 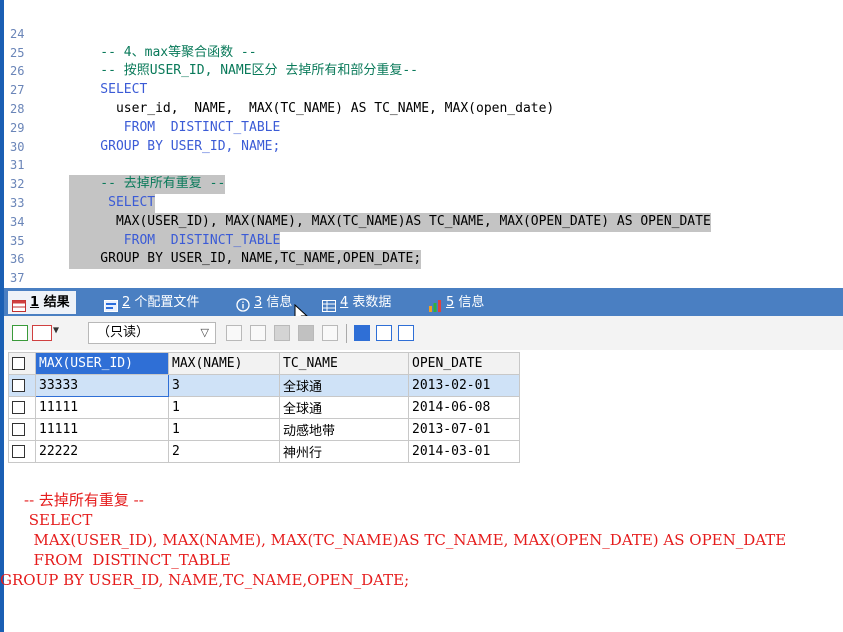 What do you see at coordinates (435, 304) in the screenshot?
I see `chart-info-icon` at bounding box center [435, 304].